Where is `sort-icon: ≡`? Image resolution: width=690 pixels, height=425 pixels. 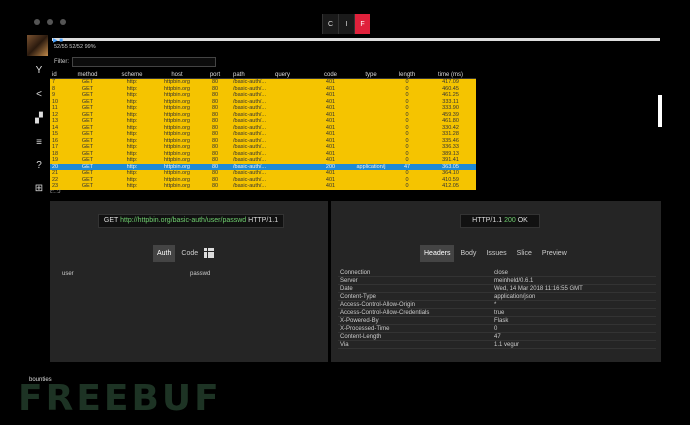
sort-icon: ≡ is located at coordinates (39, 142).